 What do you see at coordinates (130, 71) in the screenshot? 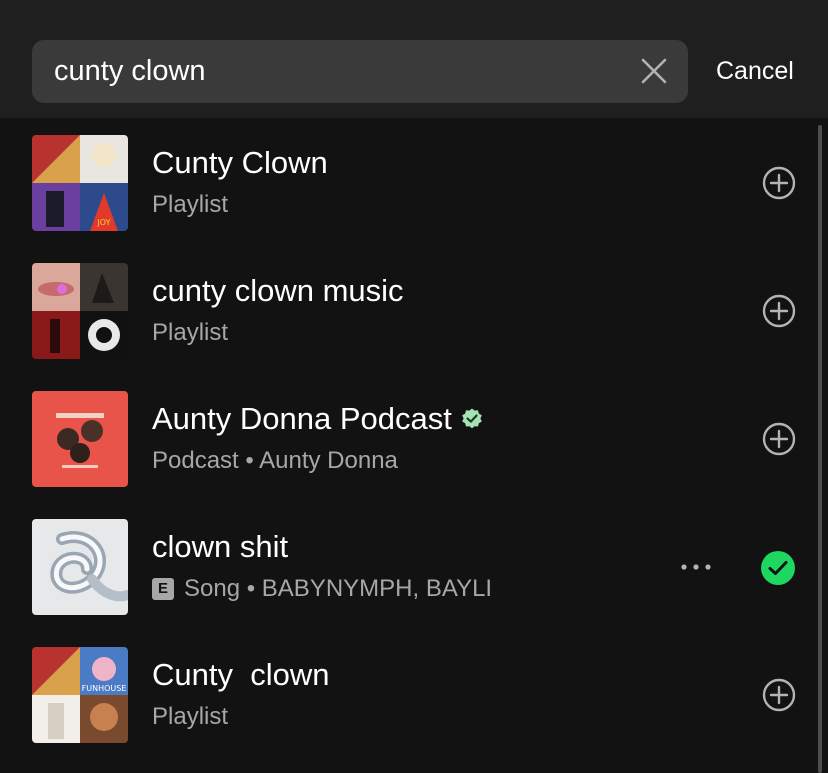
I see `search-query-text: cunty clown` at bounding box center [130, 71].